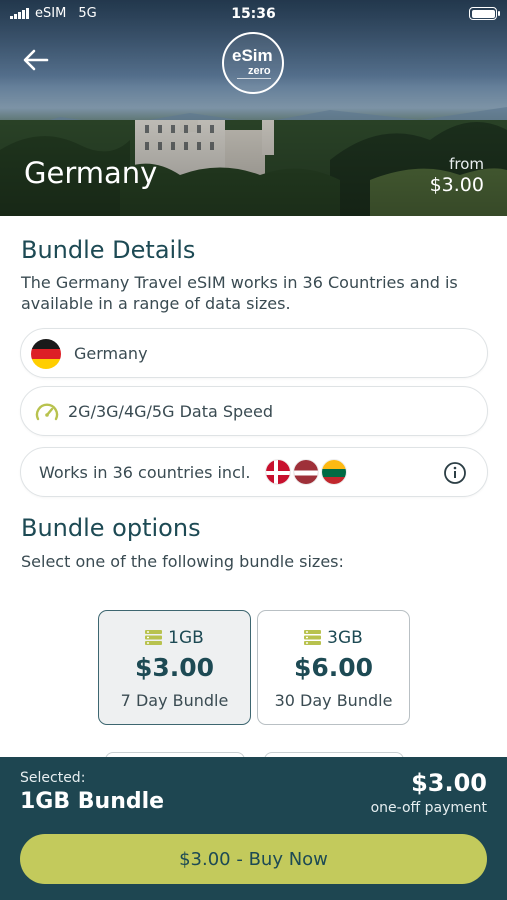 The image size is (507, 900). Describe the element at coordinates (428, 808) in the screenshot. I see `payment-note: one-off payment` at that location.